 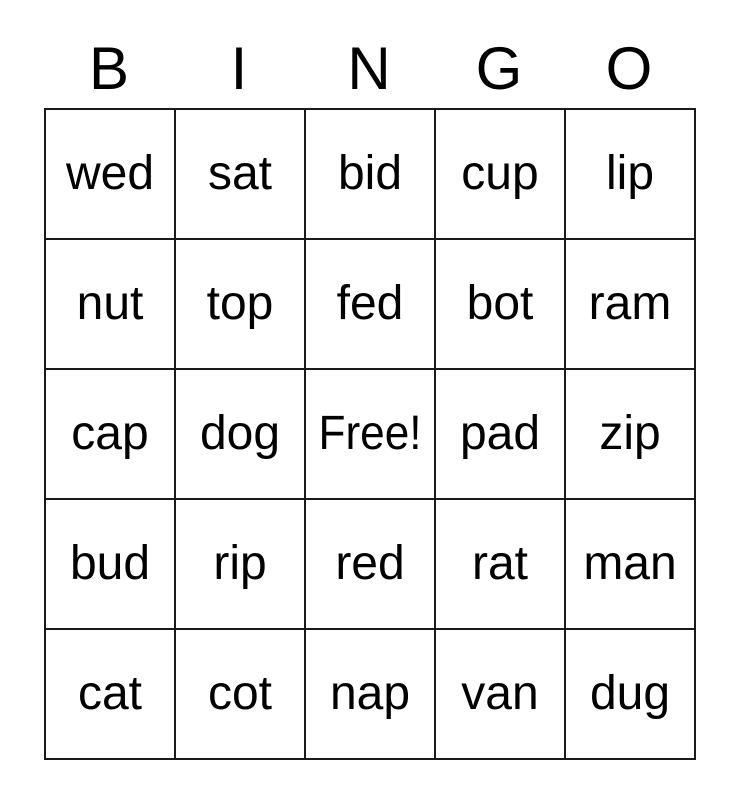 I want to click on bingo-cell-label: man, so click(x=630, y=563).